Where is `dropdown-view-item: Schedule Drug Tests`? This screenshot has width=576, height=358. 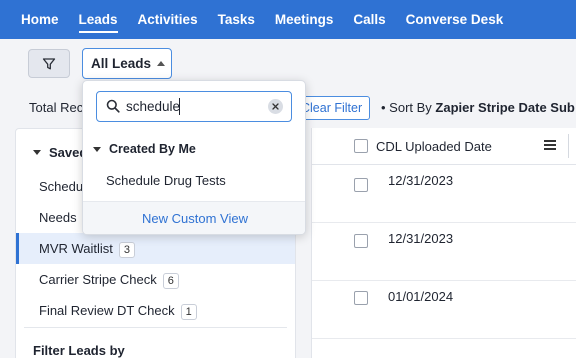 dropdown-view-item: Schedule Drug Tests is located at coordinates (166, 180).